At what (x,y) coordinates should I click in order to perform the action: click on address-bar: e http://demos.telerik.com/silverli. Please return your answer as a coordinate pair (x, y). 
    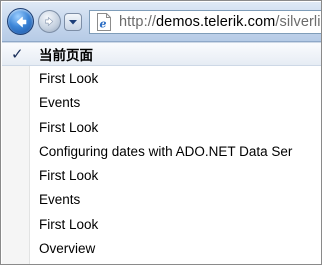
    Looking at the image, I should click on (205, 22).